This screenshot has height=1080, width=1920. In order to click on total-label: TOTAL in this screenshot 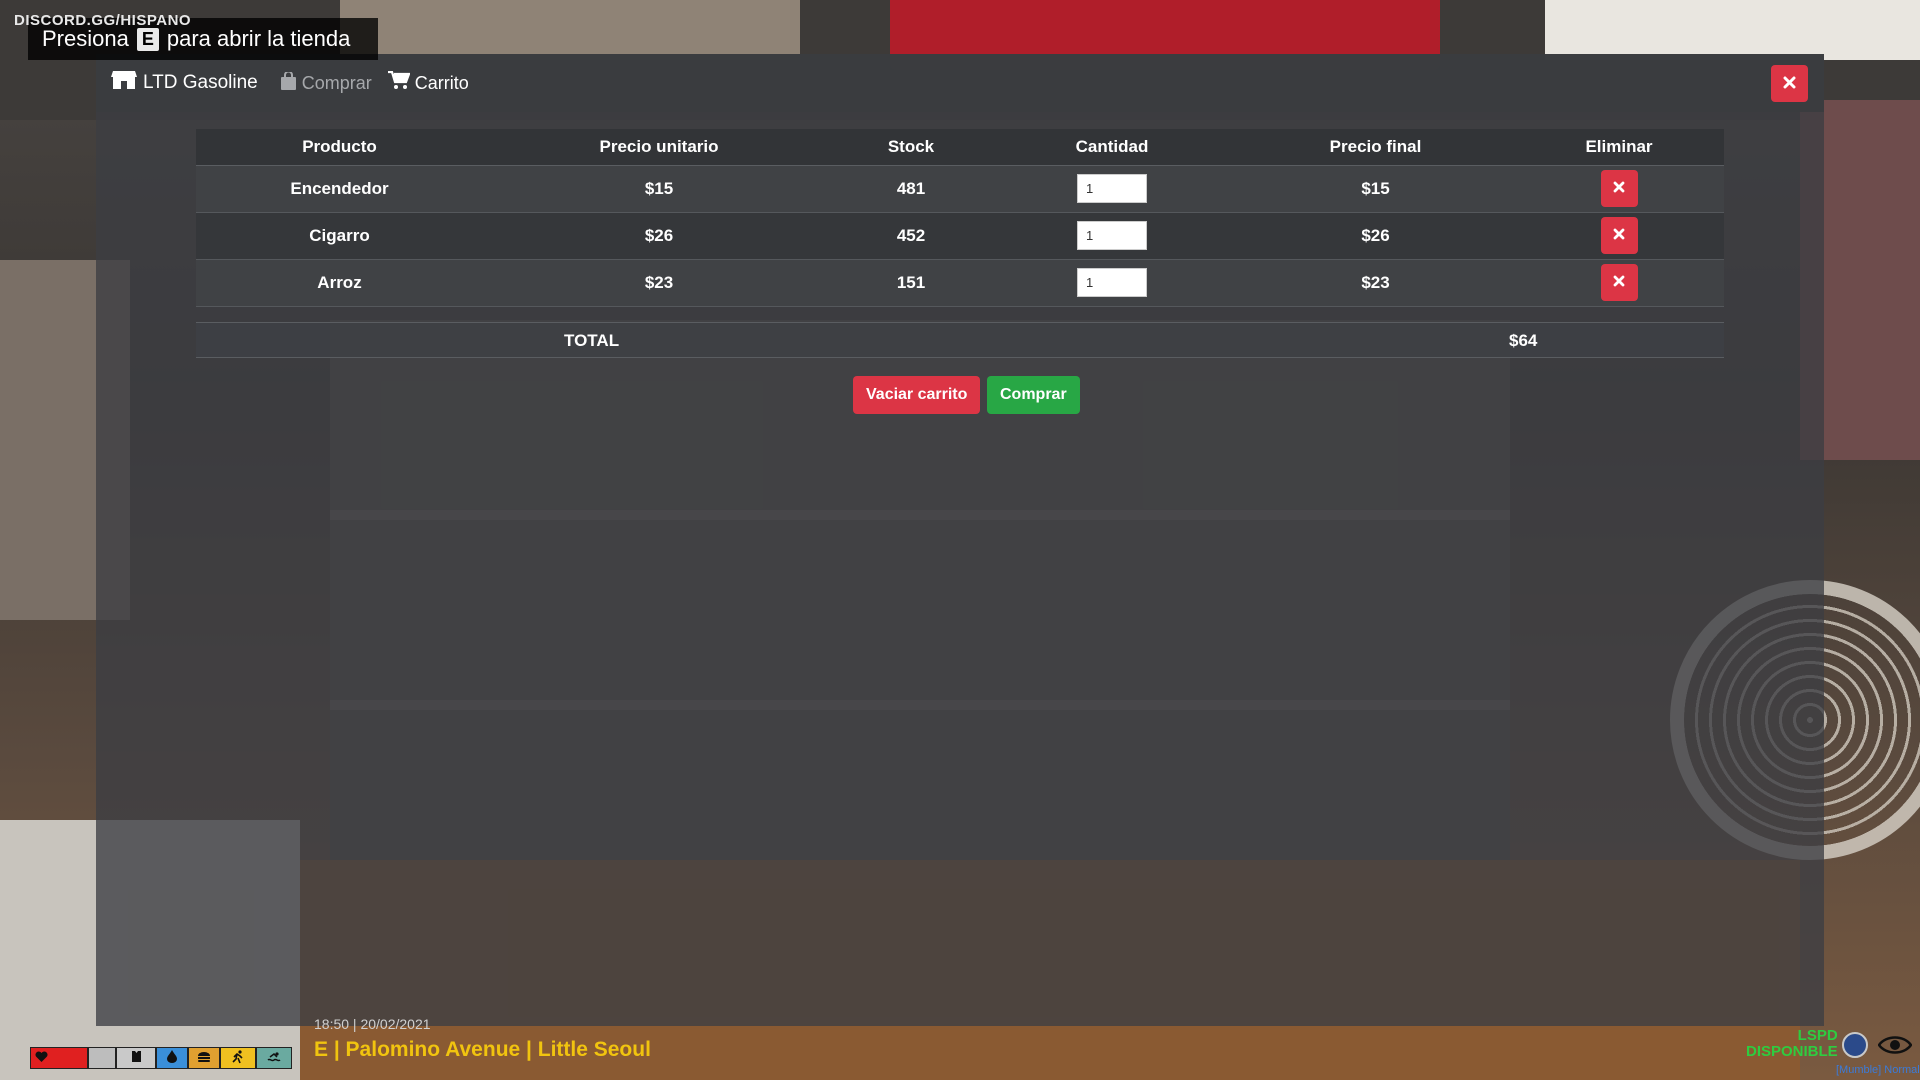, I will do `click(592, 340)`.